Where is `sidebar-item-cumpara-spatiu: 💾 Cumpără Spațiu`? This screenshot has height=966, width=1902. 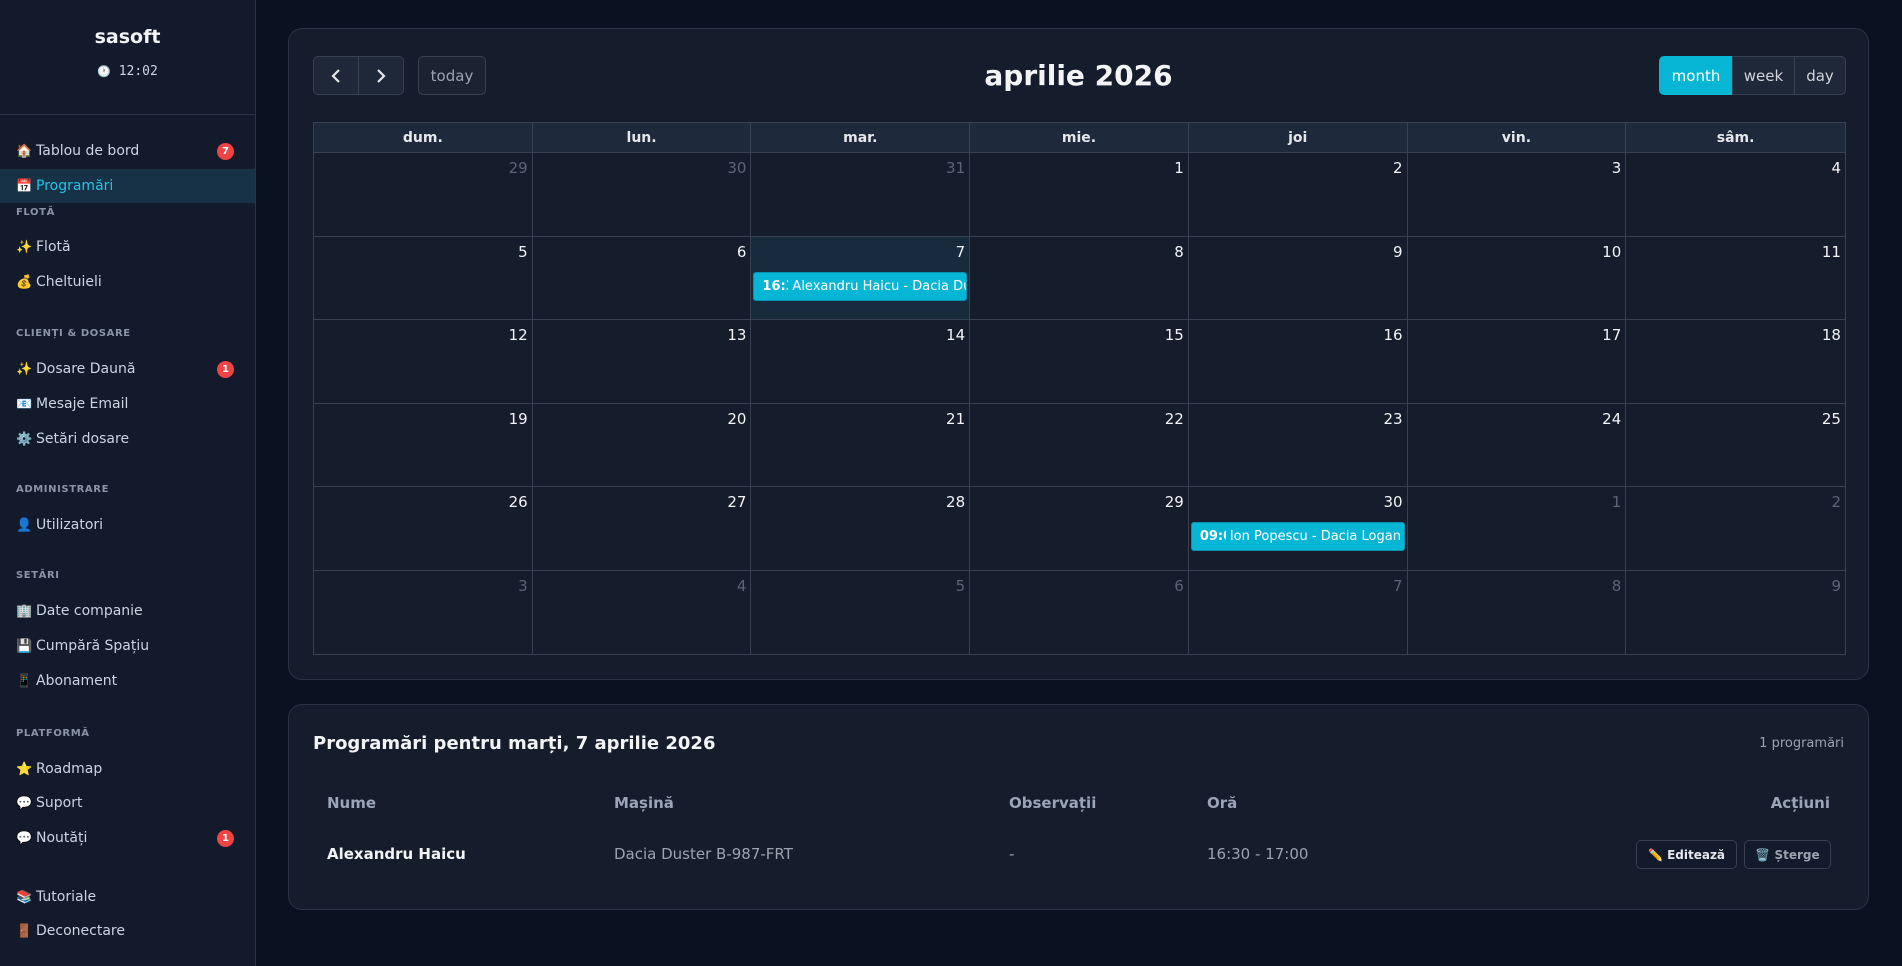
sidebar-item-cumpara-spatiu: 💾 Cumpără Spațiu is located at coordinates (127, 646).